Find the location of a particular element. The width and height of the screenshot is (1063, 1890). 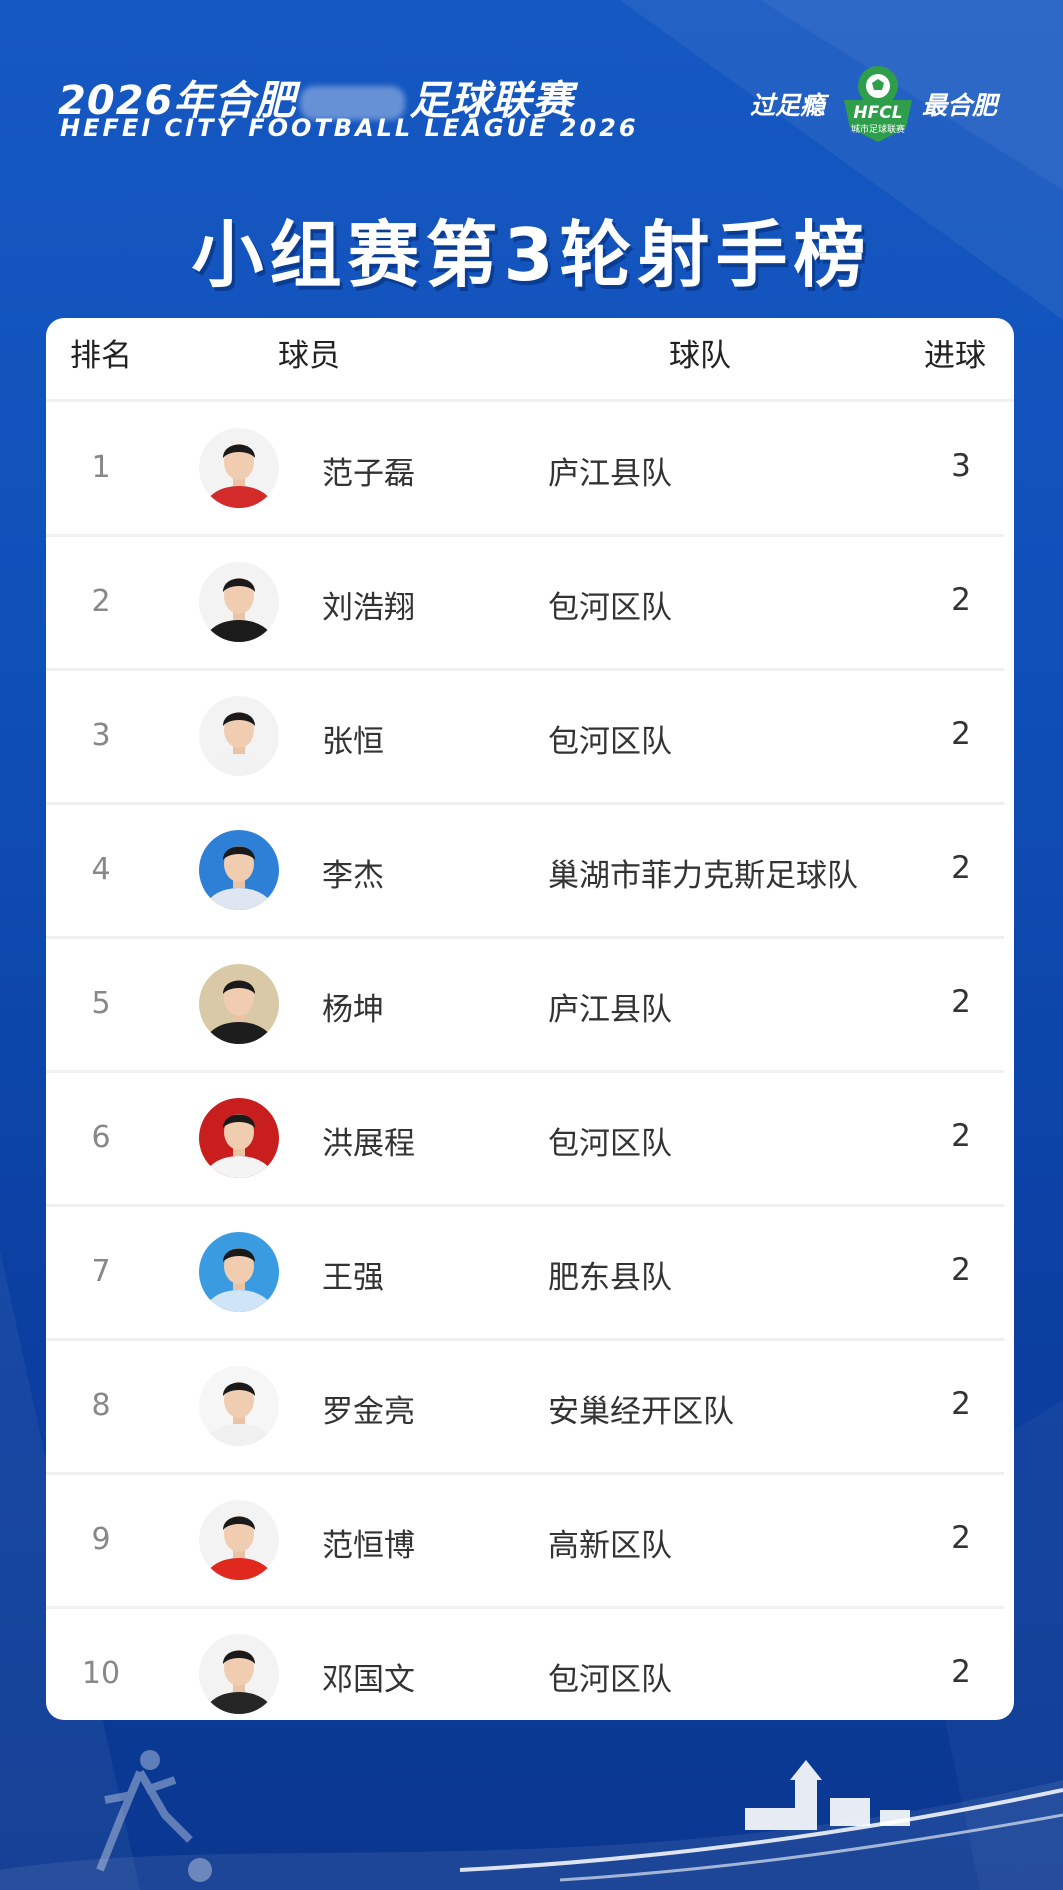

table-row: 4 李杰 巢湖市菲力克斯足球队 2 is located at coordinates (525, 871).